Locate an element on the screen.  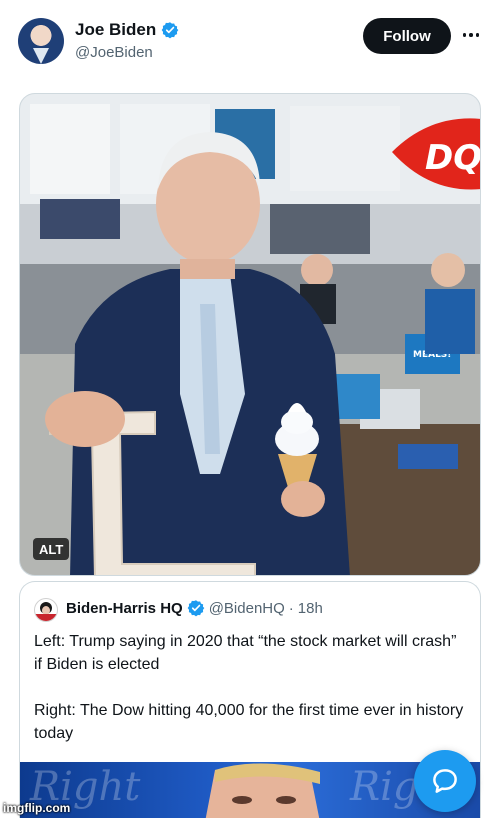
more-options-icon is located at coordinates (471, 35).